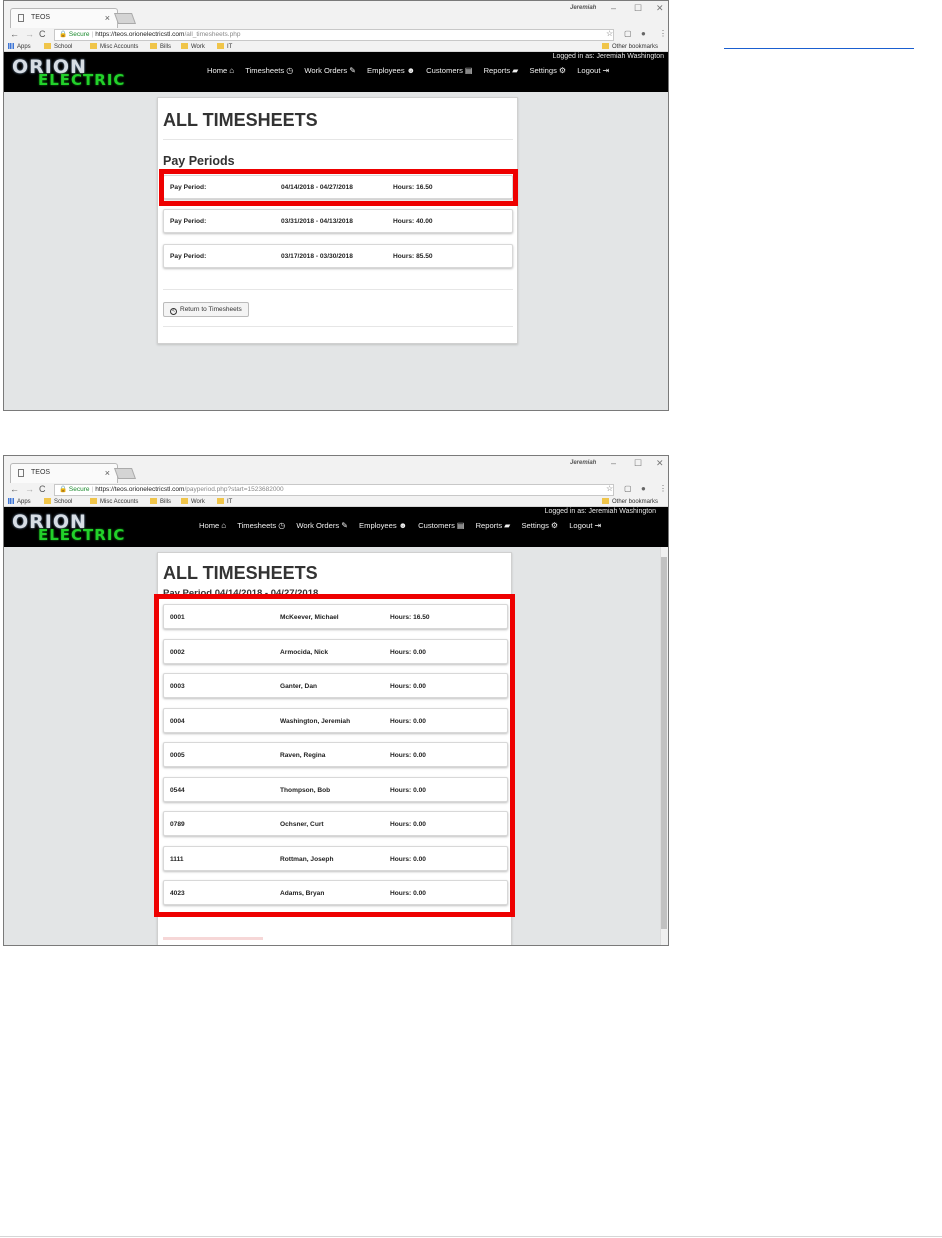  Describe the element at coordinates (336, 469) in the screenshot. I see `browser-titlebar: TEOS × Jeremiah – ☐ ✕` at that location.